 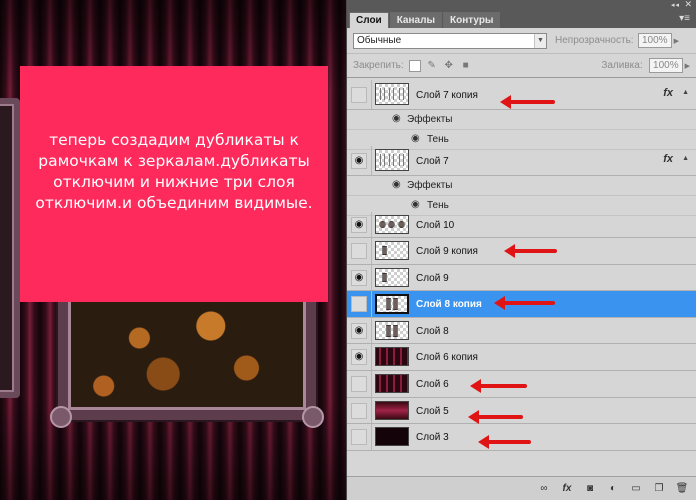 What do you see at coordinates (654, 40) in the screenshot?
I see `opacity-field: 100%` at bounding box center [654, 40].